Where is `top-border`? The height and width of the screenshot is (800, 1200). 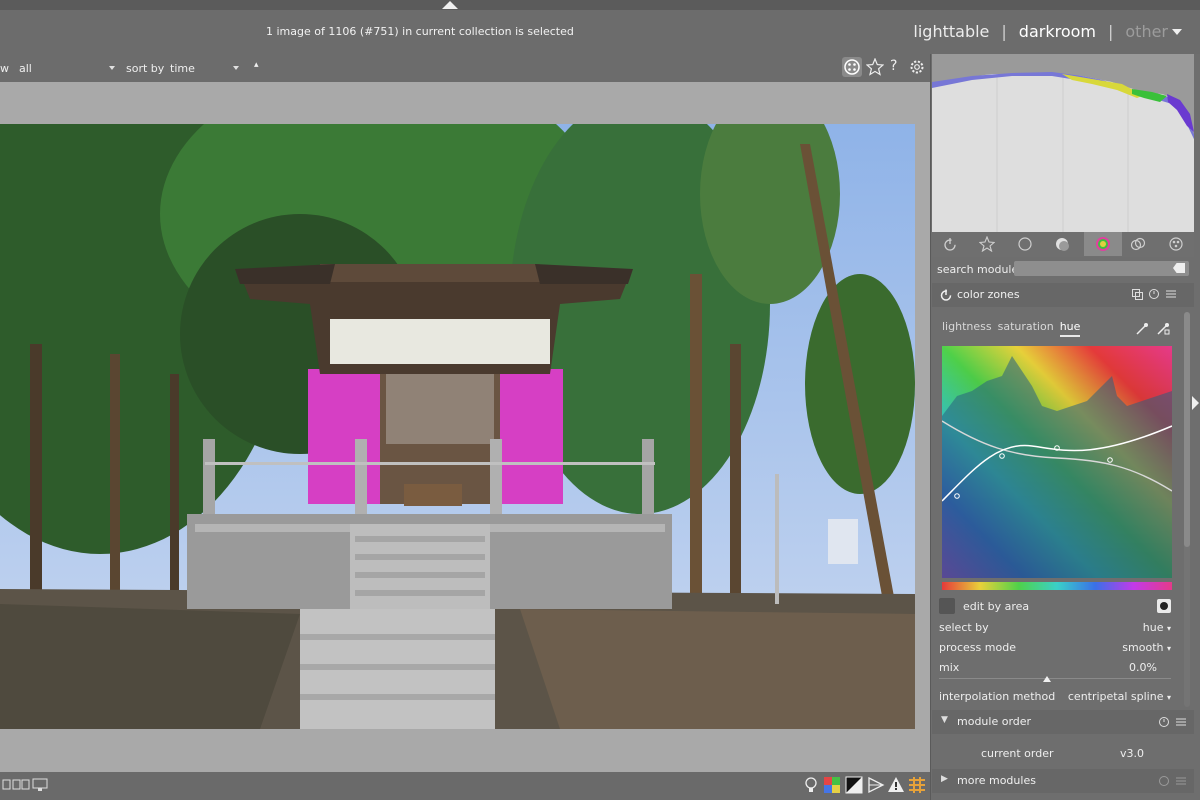
top-border is located at coordinates (600, 5).